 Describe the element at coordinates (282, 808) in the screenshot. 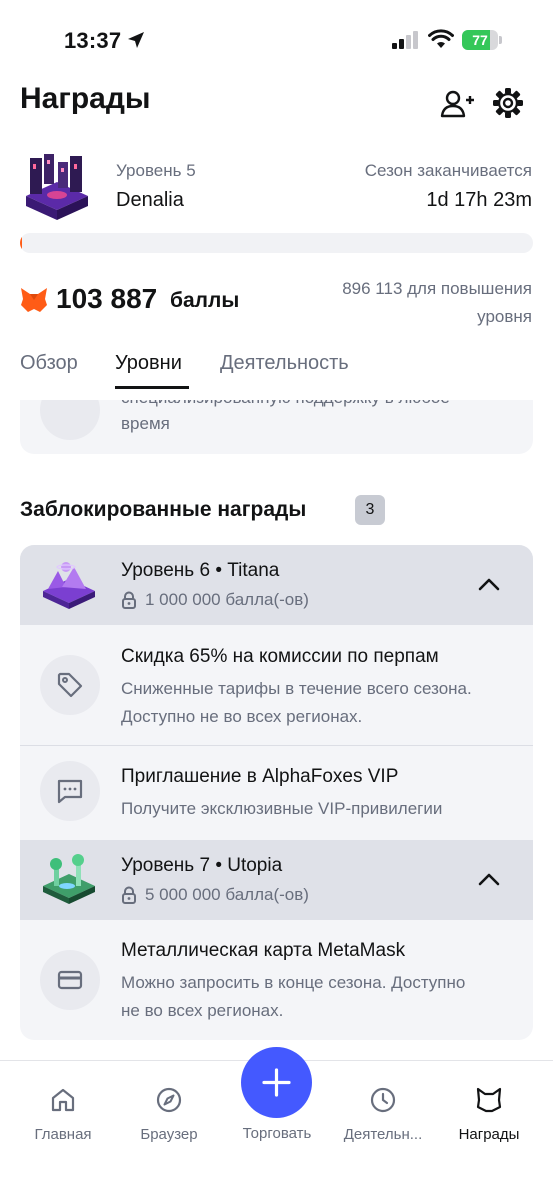

I see `reward-description: Получите эксклюзивные VIP-привилегии` at that location.